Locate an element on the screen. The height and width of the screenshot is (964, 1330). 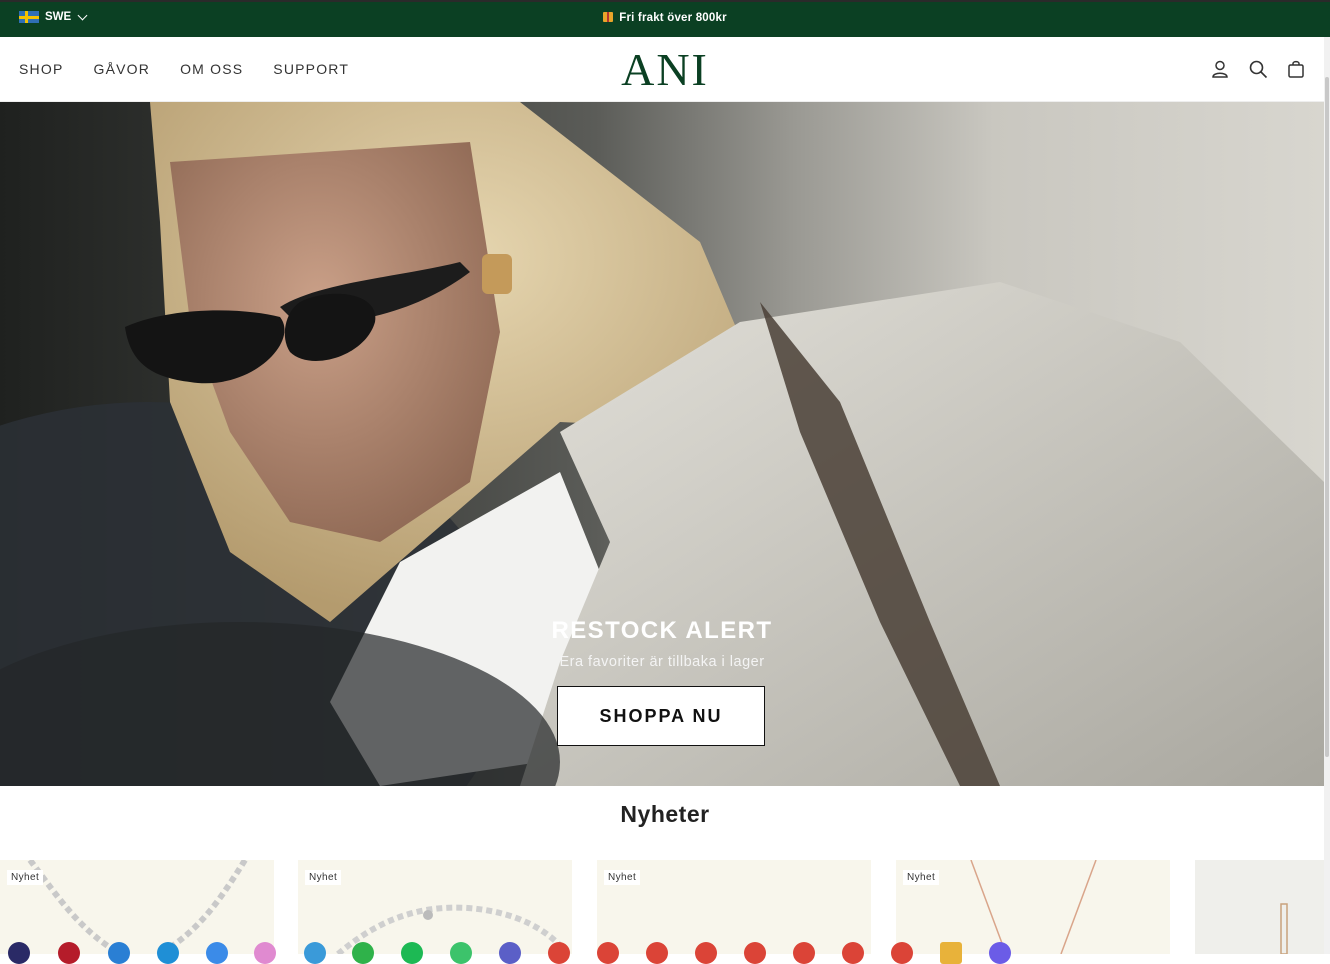
hero-subtitle: Era favoriter är tillbaka i lager is located at coordinates (662, 662).